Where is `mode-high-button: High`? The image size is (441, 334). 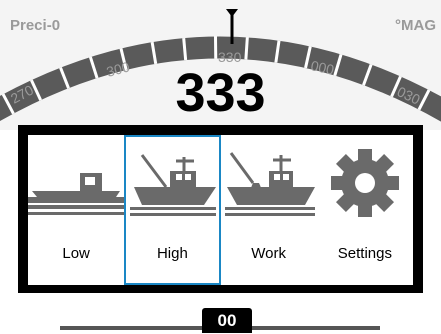 mode-high-button: High is located at coordinates (172, 210).